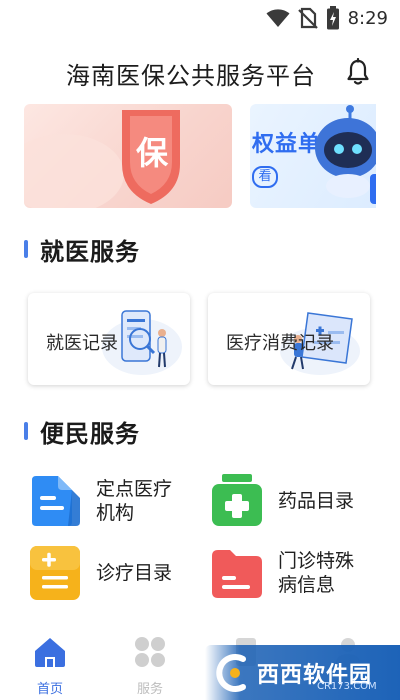 The height and width of the screenshot is (700, 400). I want to click on card-label: 就医记录, so click(82, 343).